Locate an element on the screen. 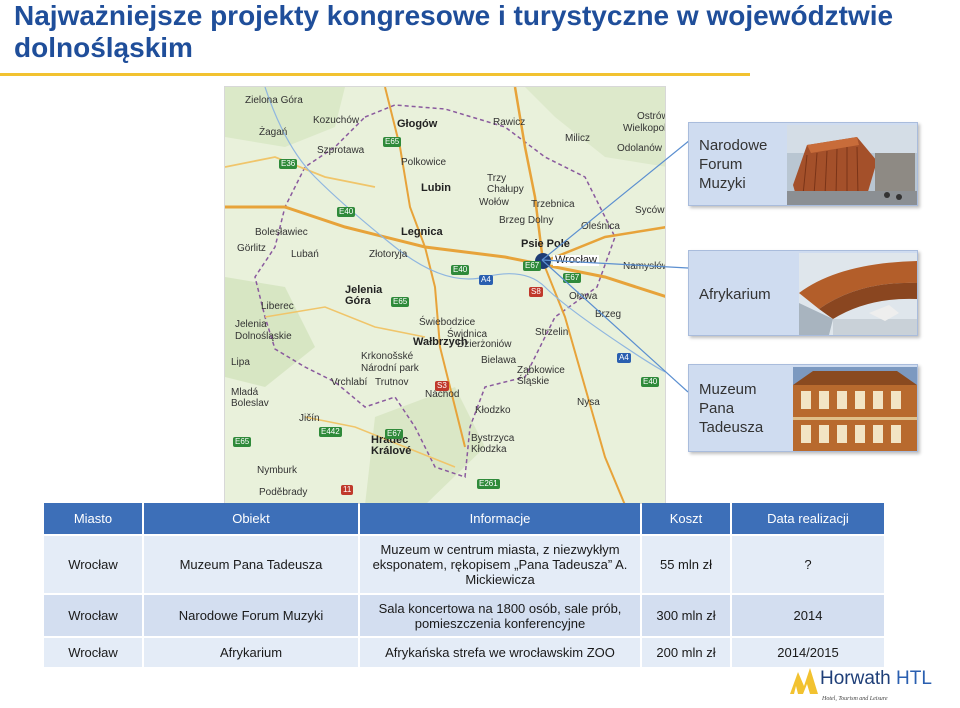  map-city-label: Trzy Chałupy is located at coordinates (505, 184).